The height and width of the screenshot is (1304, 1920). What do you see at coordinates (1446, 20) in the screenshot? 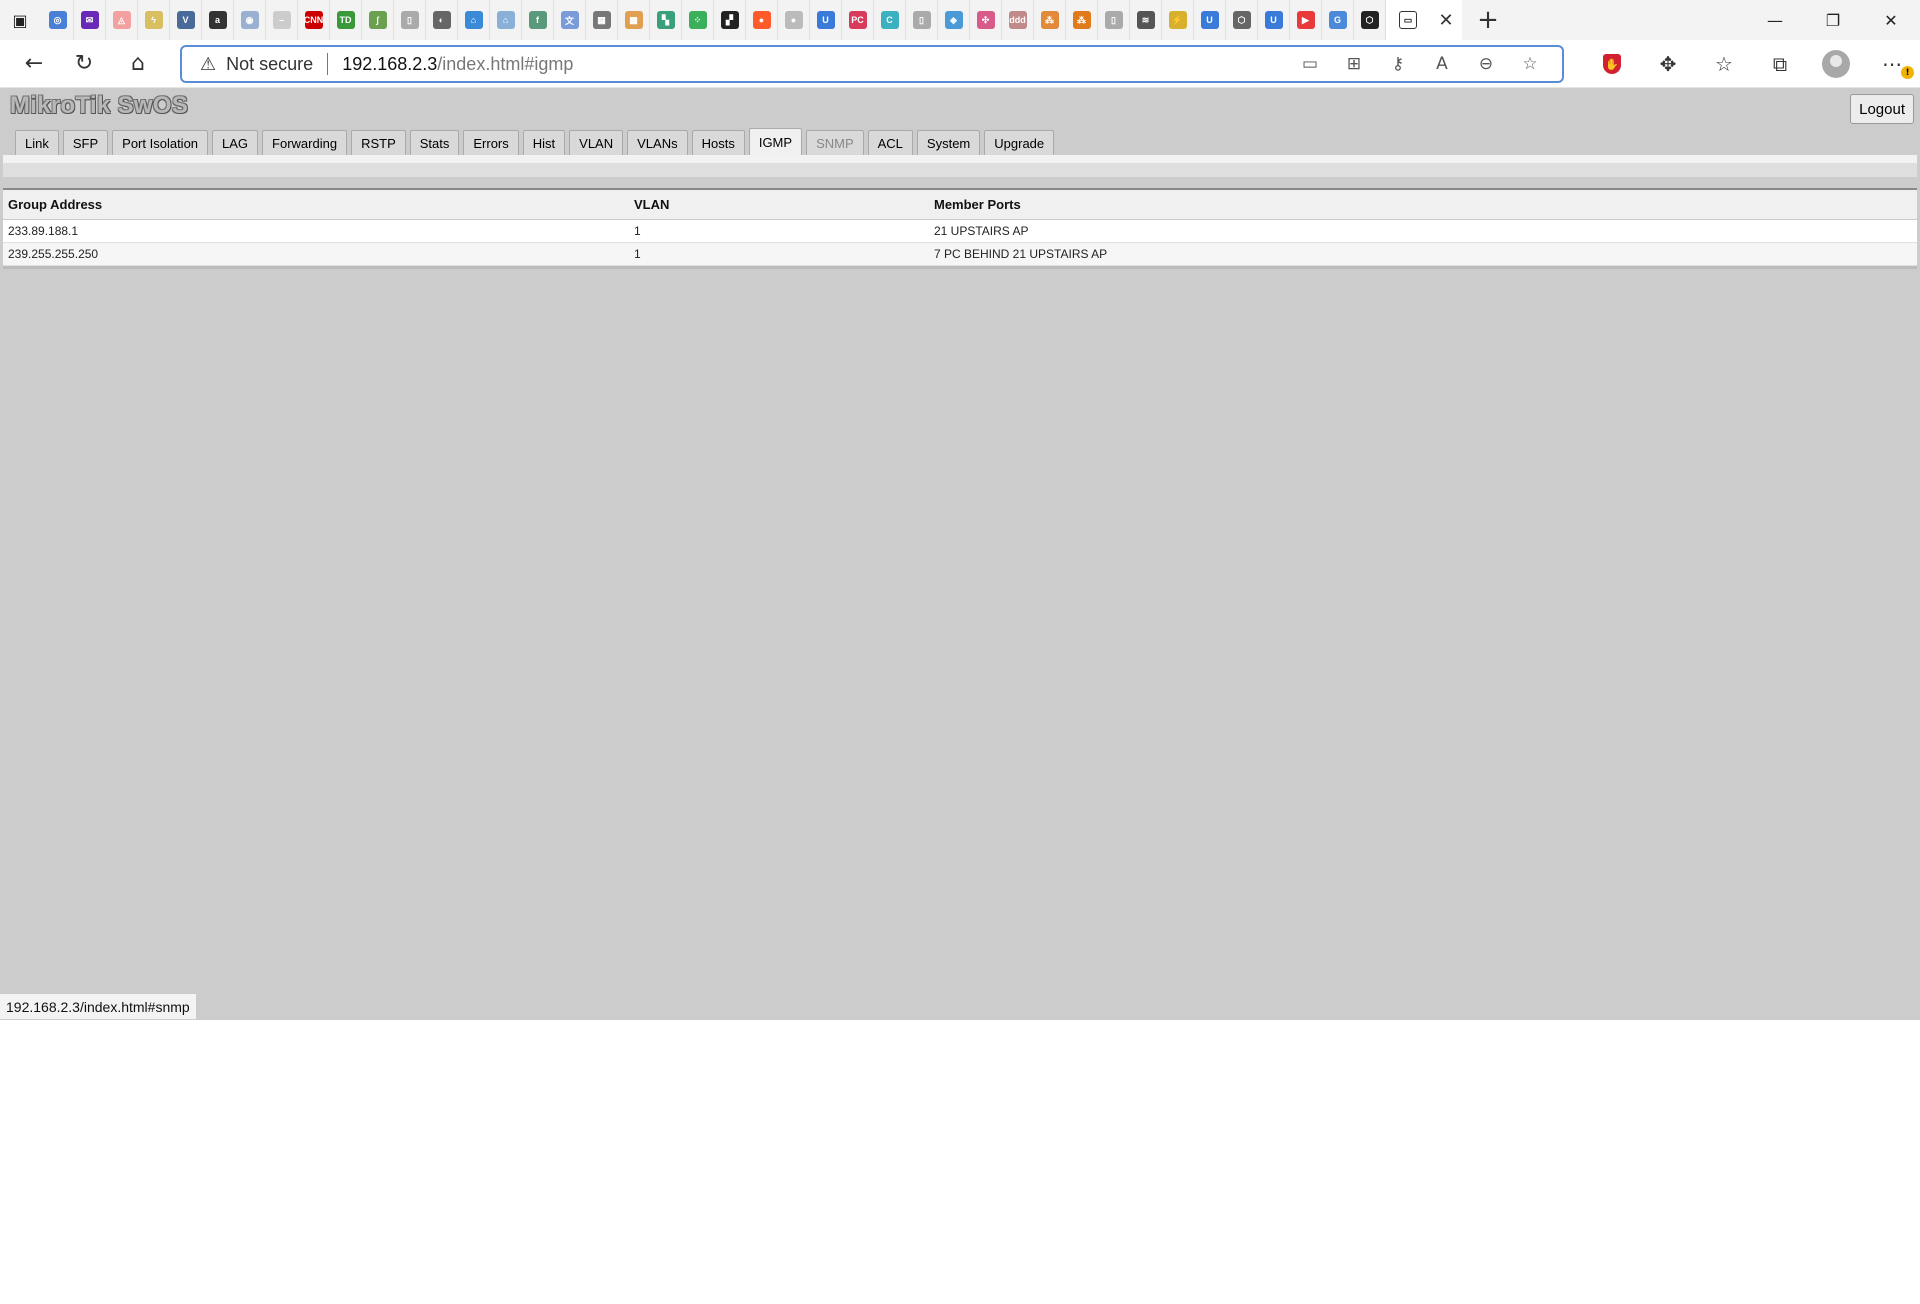
I see `close-tab-icon: ✕` at bounding box center [1446, 20].